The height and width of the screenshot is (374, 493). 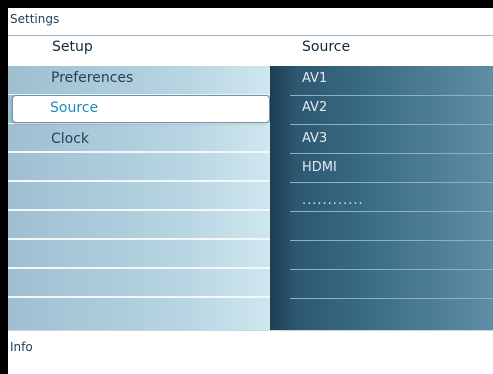 I want to click on title-bar: Settings, so click(x=250, y=22).